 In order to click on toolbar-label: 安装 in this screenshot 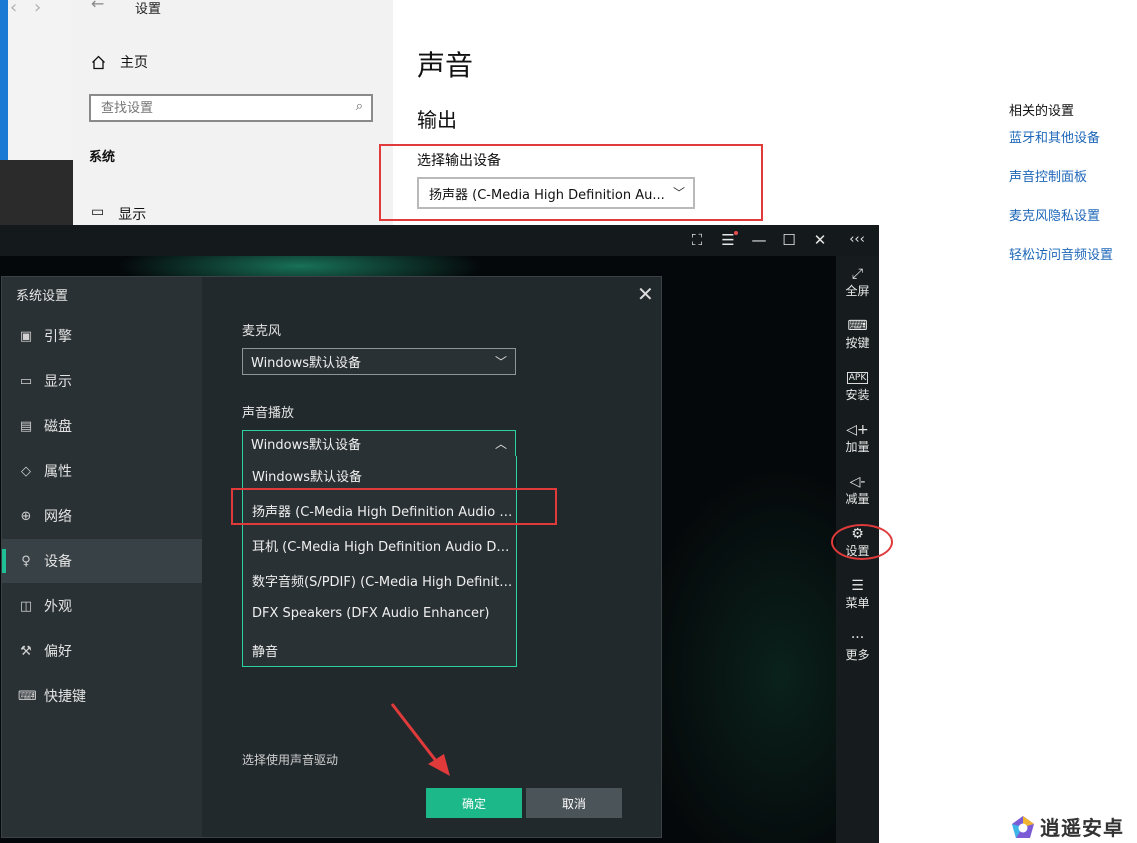, I will do `click(857, 395)`.